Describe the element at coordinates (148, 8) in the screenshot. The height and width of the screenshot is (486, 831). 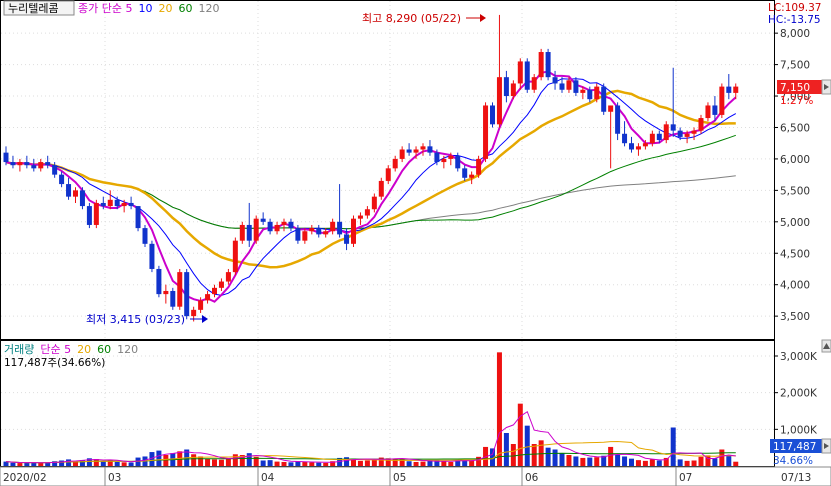
I see `price-legend: 종가 단순 5 10 20 60 120` at that location.